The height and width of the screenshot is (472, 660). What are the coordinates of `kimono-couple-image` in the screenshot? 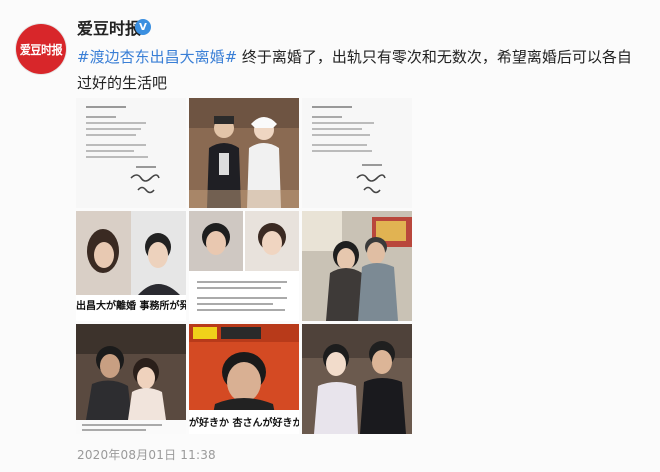 It's located at (357, 379).